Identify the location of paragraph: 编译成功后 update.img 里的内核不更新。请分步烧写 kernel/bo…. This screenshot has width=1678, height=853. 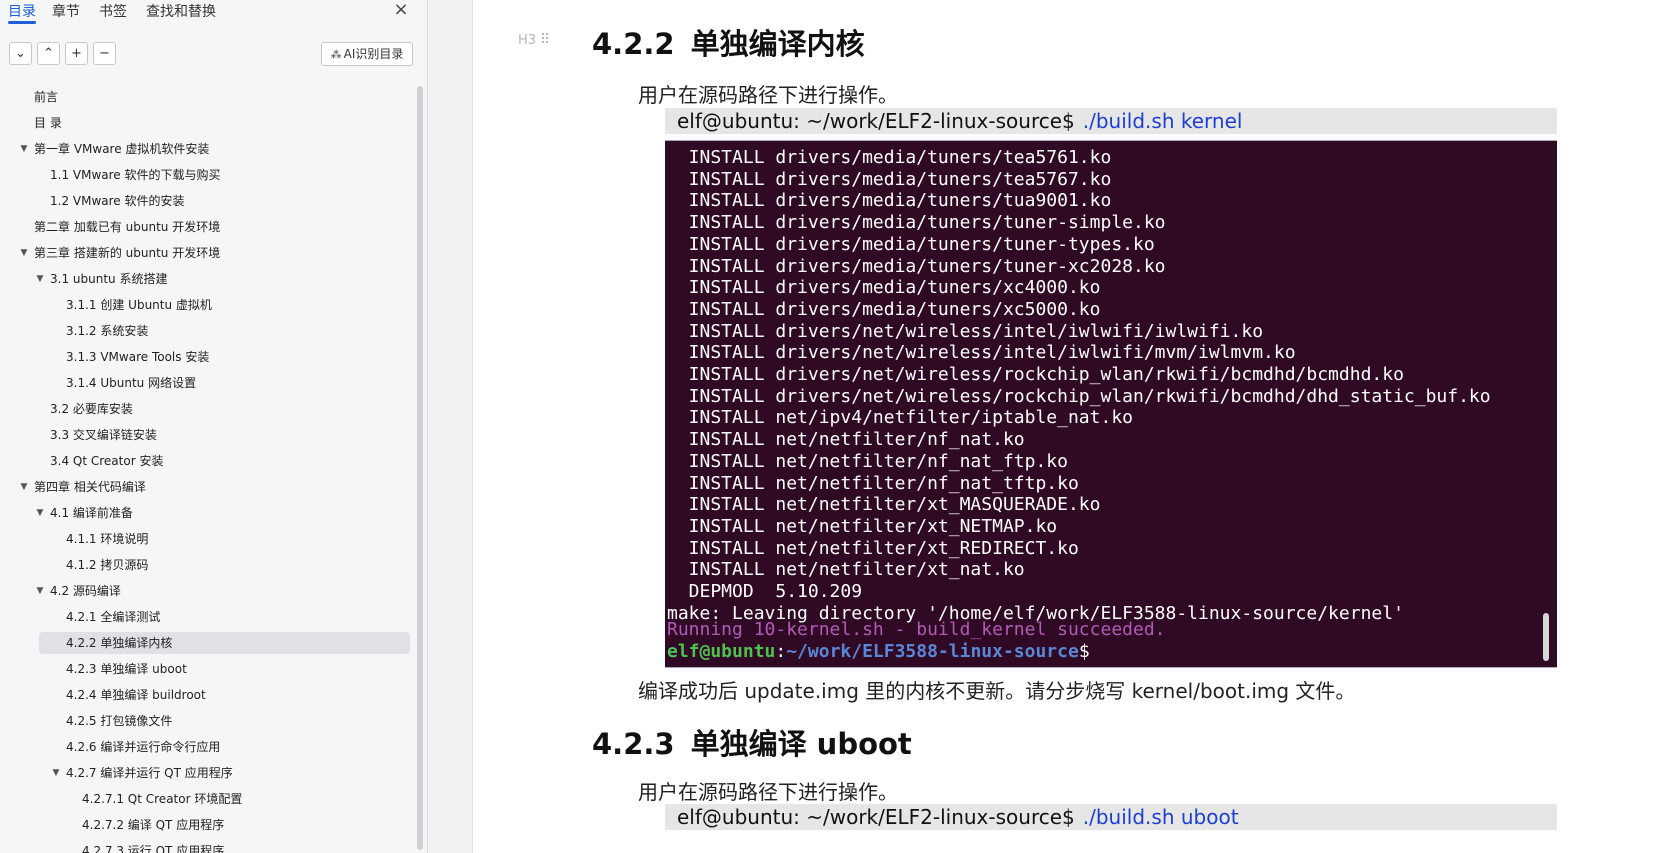
(997, 691).